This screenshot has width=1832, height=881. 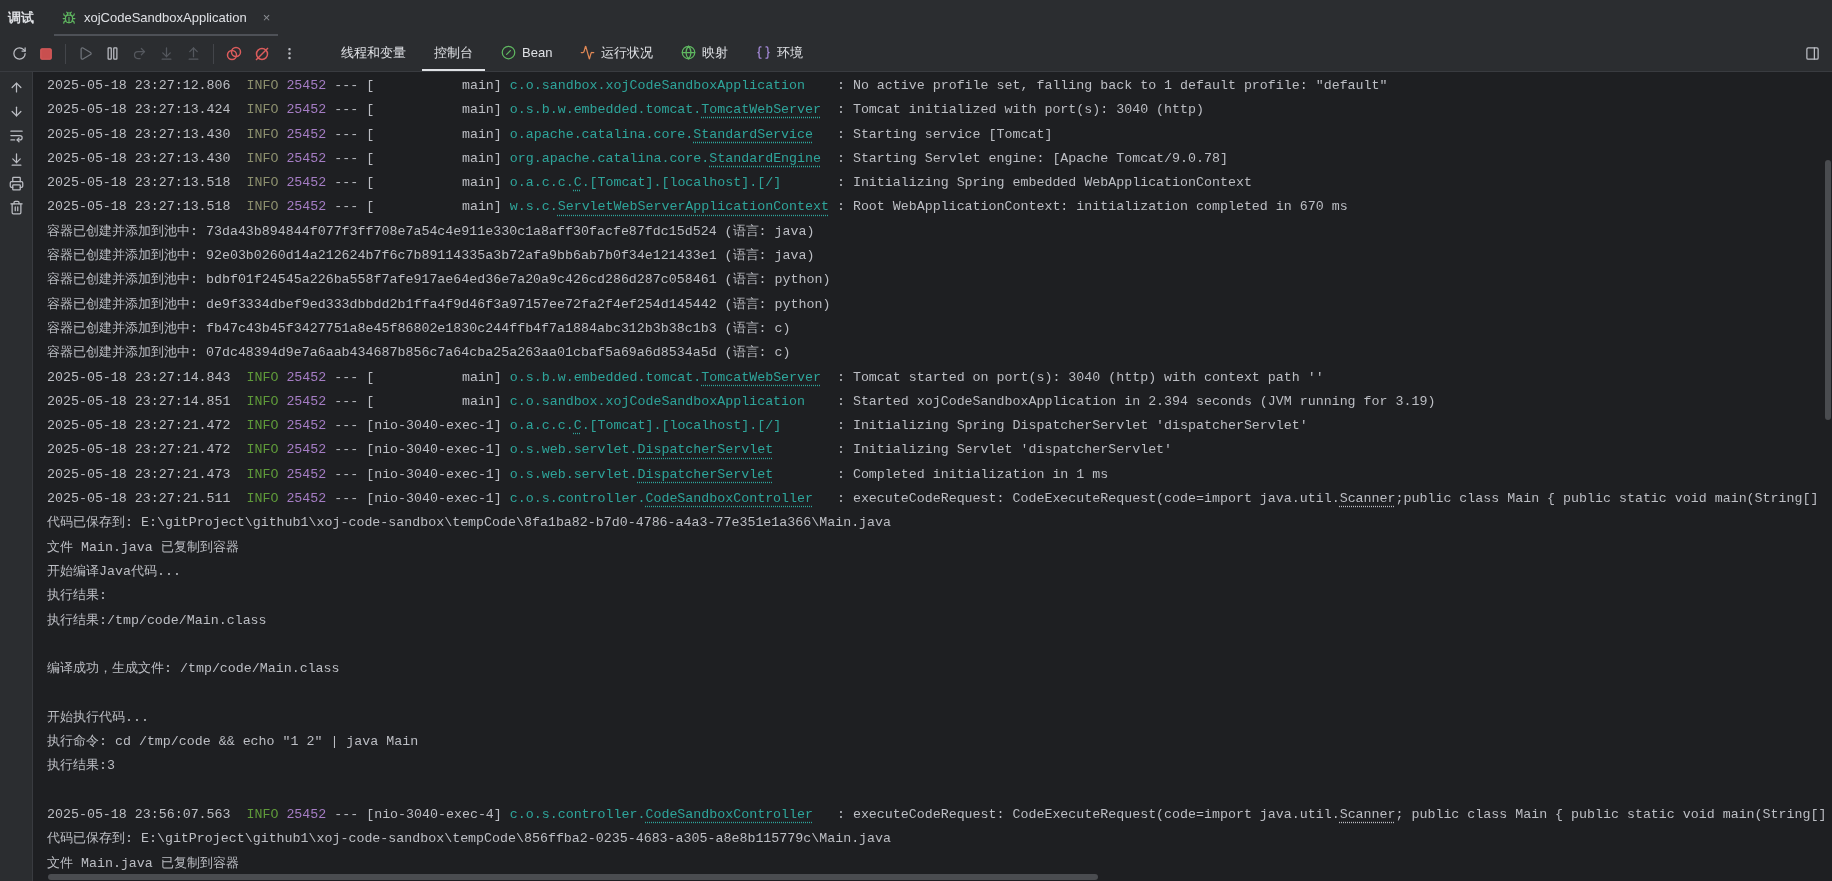 What do you see at coordinates (419, 353) in the screenshot?
I see `console-line: 容器已创建并添加到池中: 07dc48394d9e7a6aab434687b856c7a64cba25a263aa01cbaf5a69a6d8534a5d (语言: c)` at bounding box center [419, 353].